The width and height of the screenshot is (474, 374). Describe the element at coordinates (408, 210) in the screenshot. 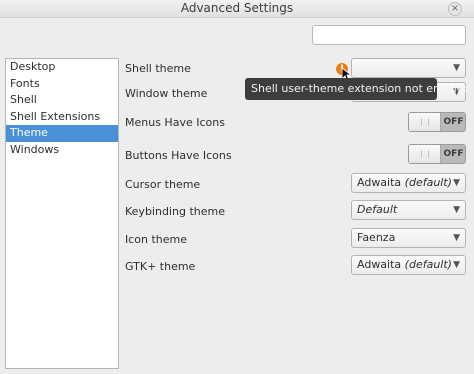

I see `keybinding-theme-dropdown: Default ▼` at that location.